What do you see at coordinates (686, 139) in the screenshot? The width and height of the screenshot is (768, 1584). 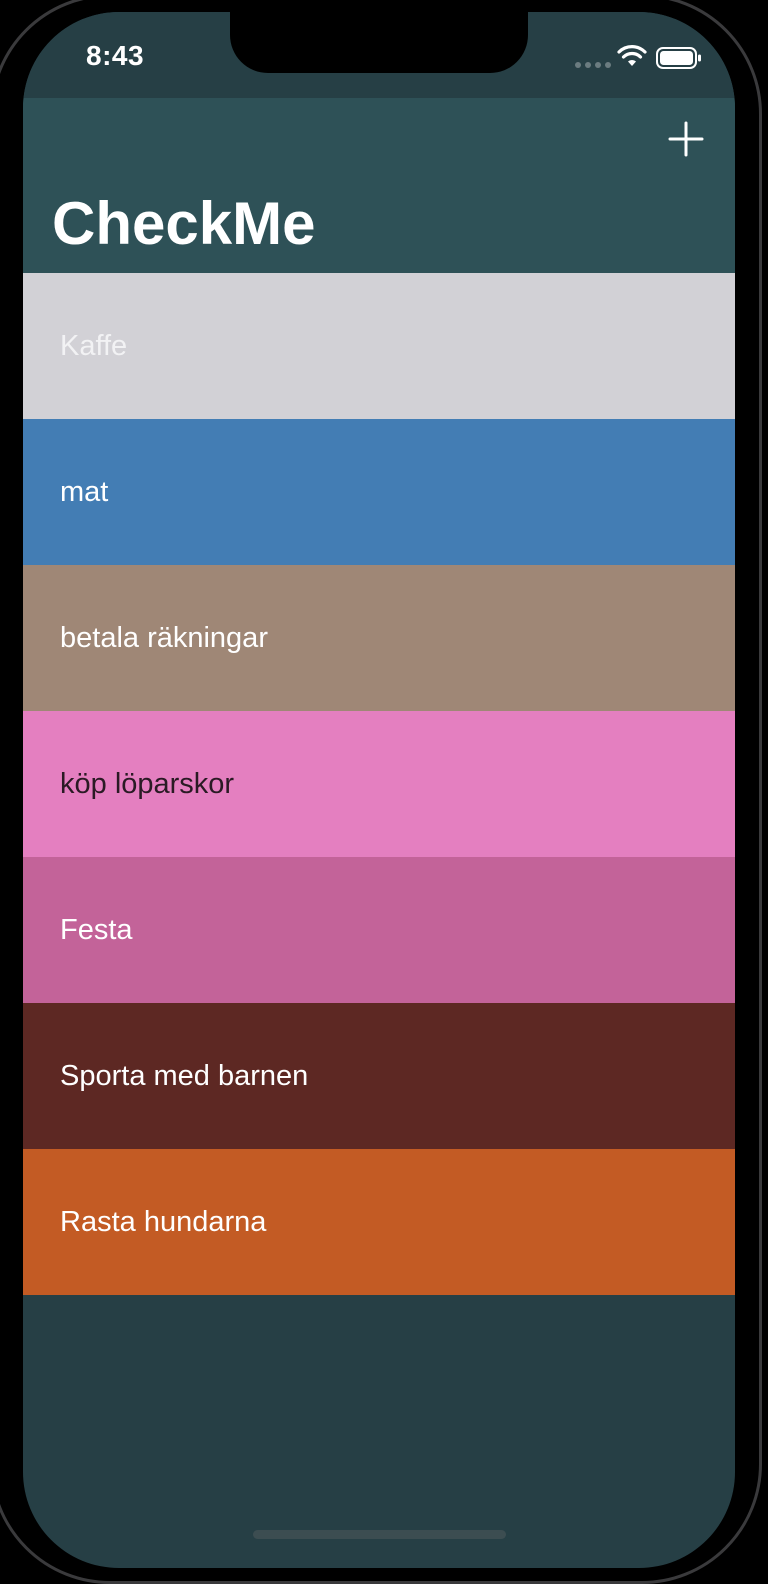 I see `add-item-button` at bounding box center [686, 139].